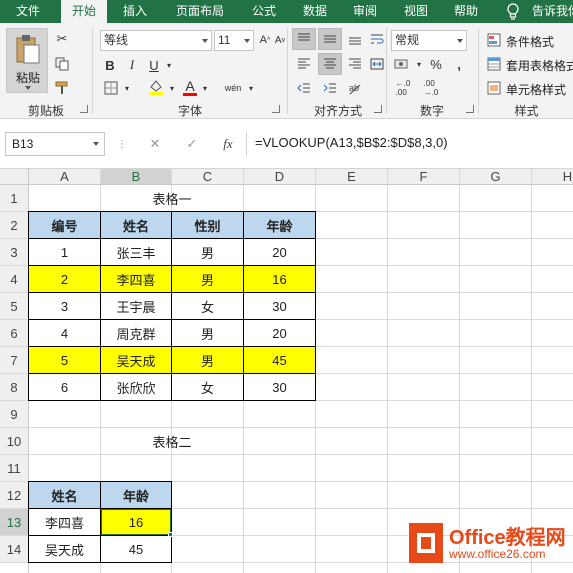 The image size is (573, 573). What do you see at coordinates (459, 64) in the screenshot?
I see `comma-style-button: ,` at bounding box center [459, 64].